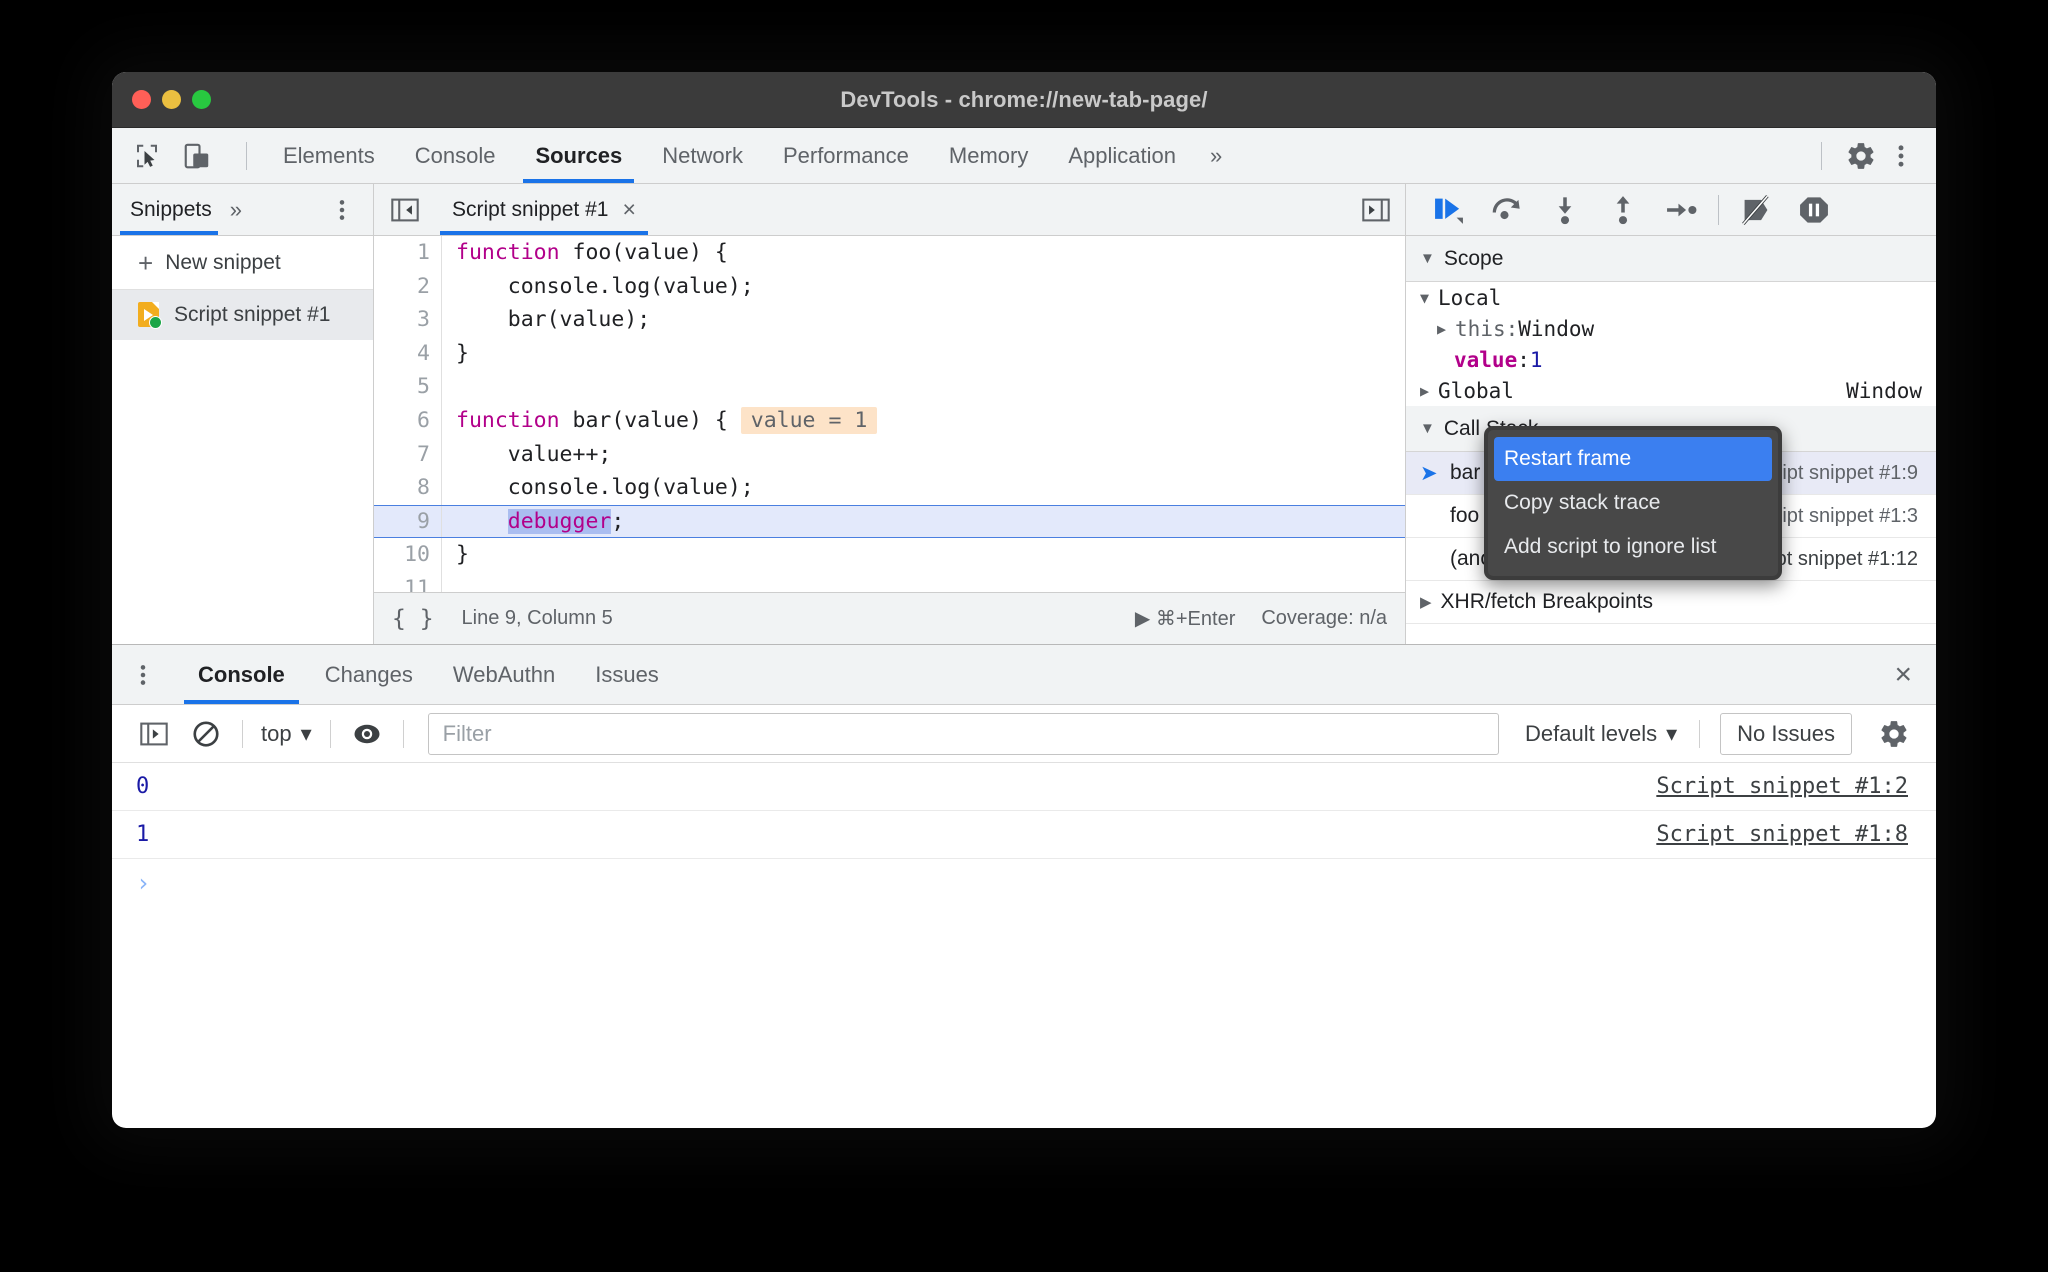  I want to click on code-line: 4 }, so click(889, 353).